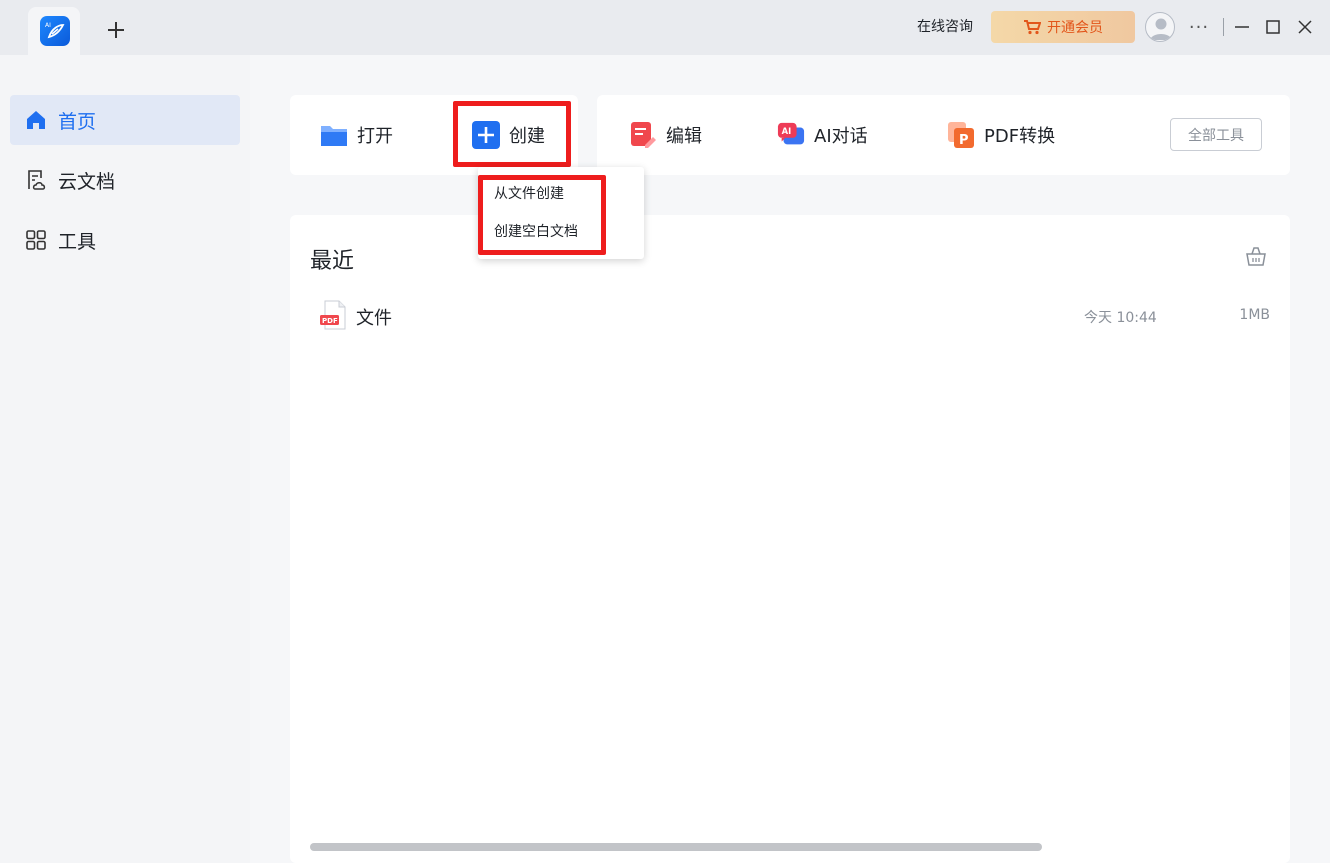  I want to click on titlebar-divider, so click(1223, 27).